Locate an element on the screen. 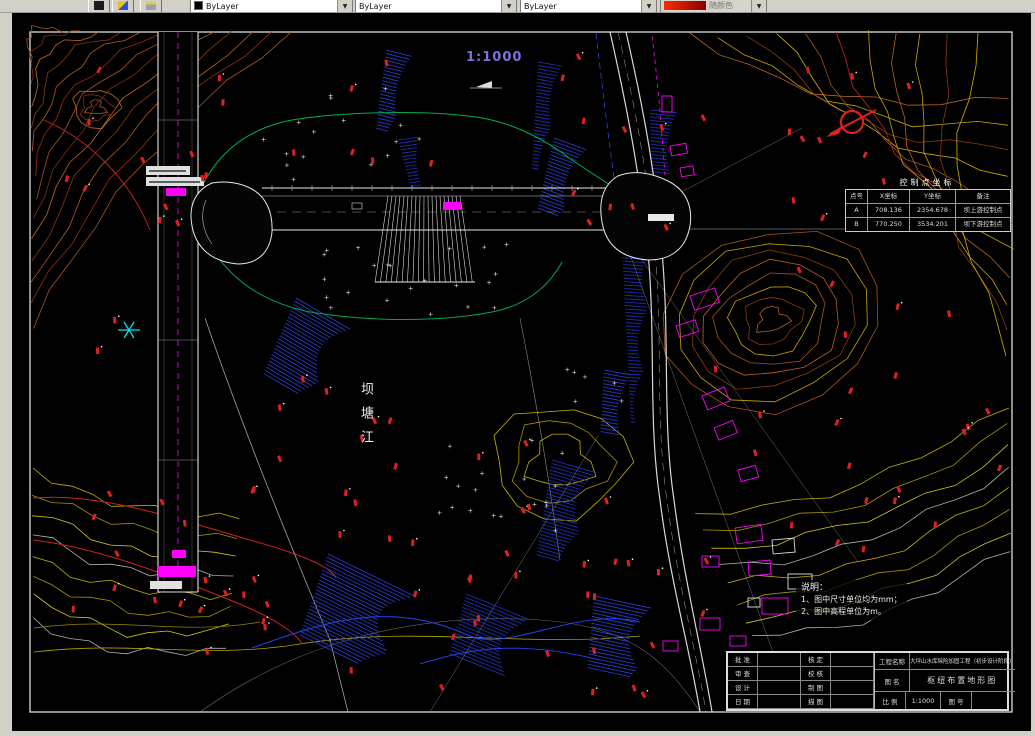  linetype-value: ByLayer is located at coordinates (375, 6).